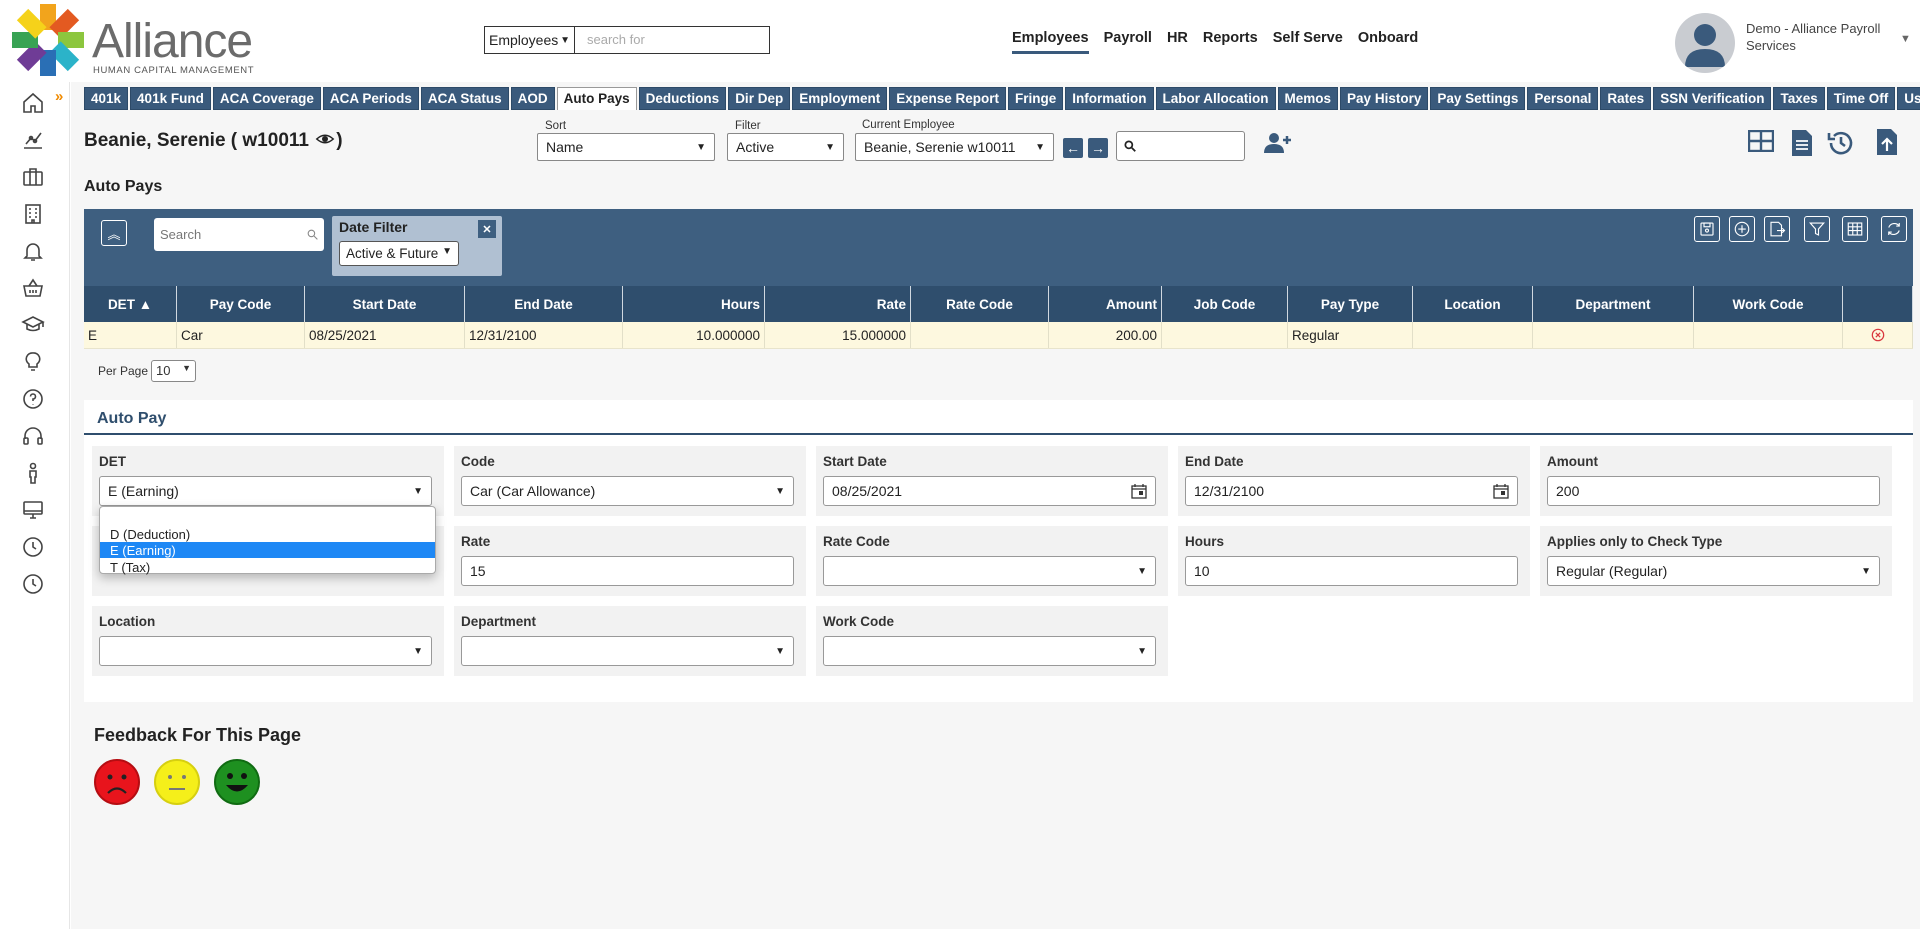  Describe the element at coordinates (33, 362) in the screenshot. I see `lightbulb-icon` at that location.